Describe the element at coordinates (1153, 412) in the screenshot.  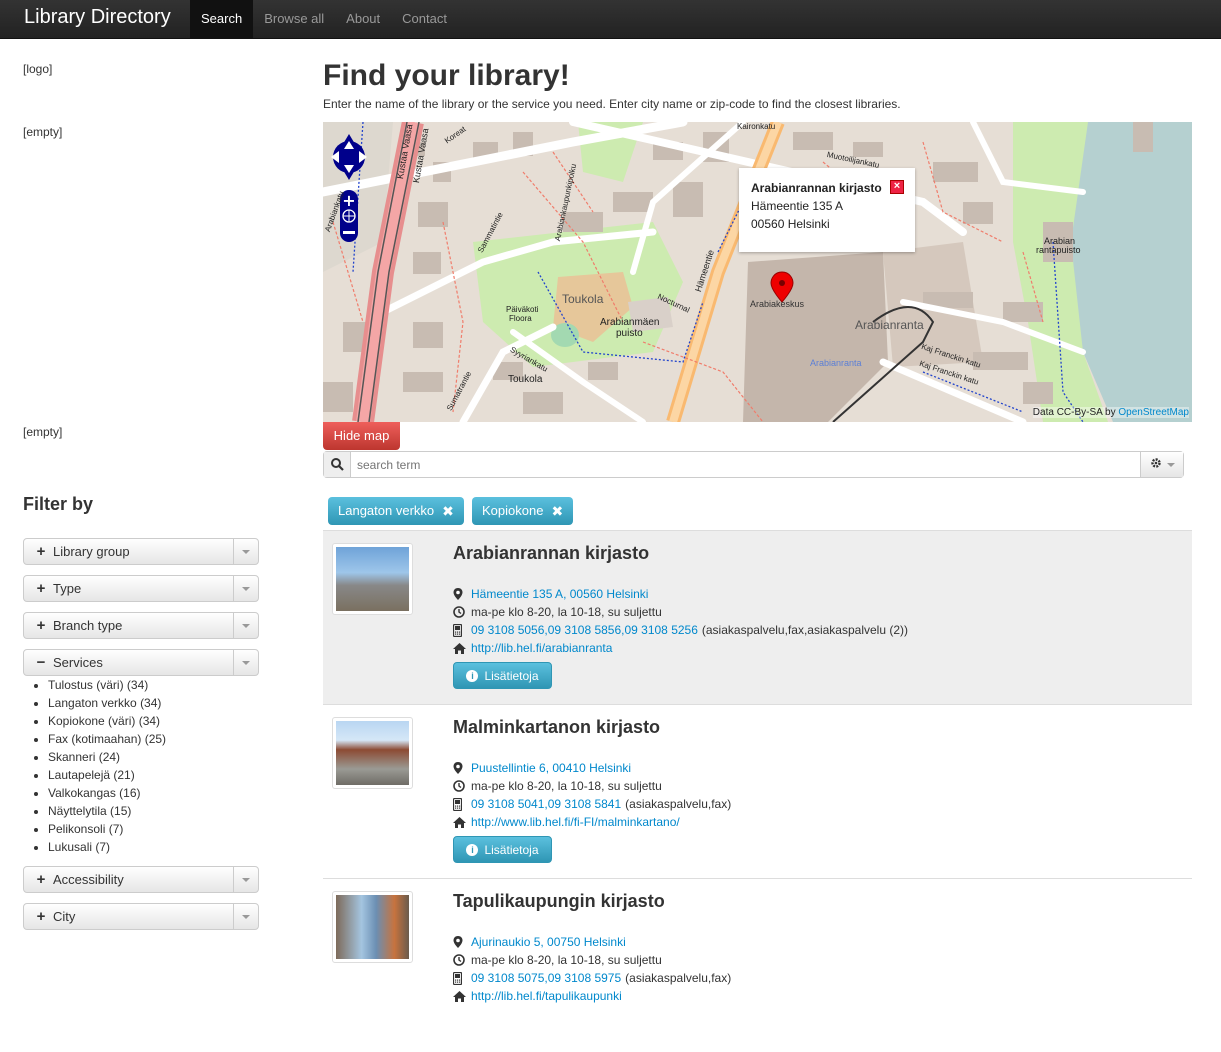
I see `openstreetmap-link: OpenStreetMap` at that location.